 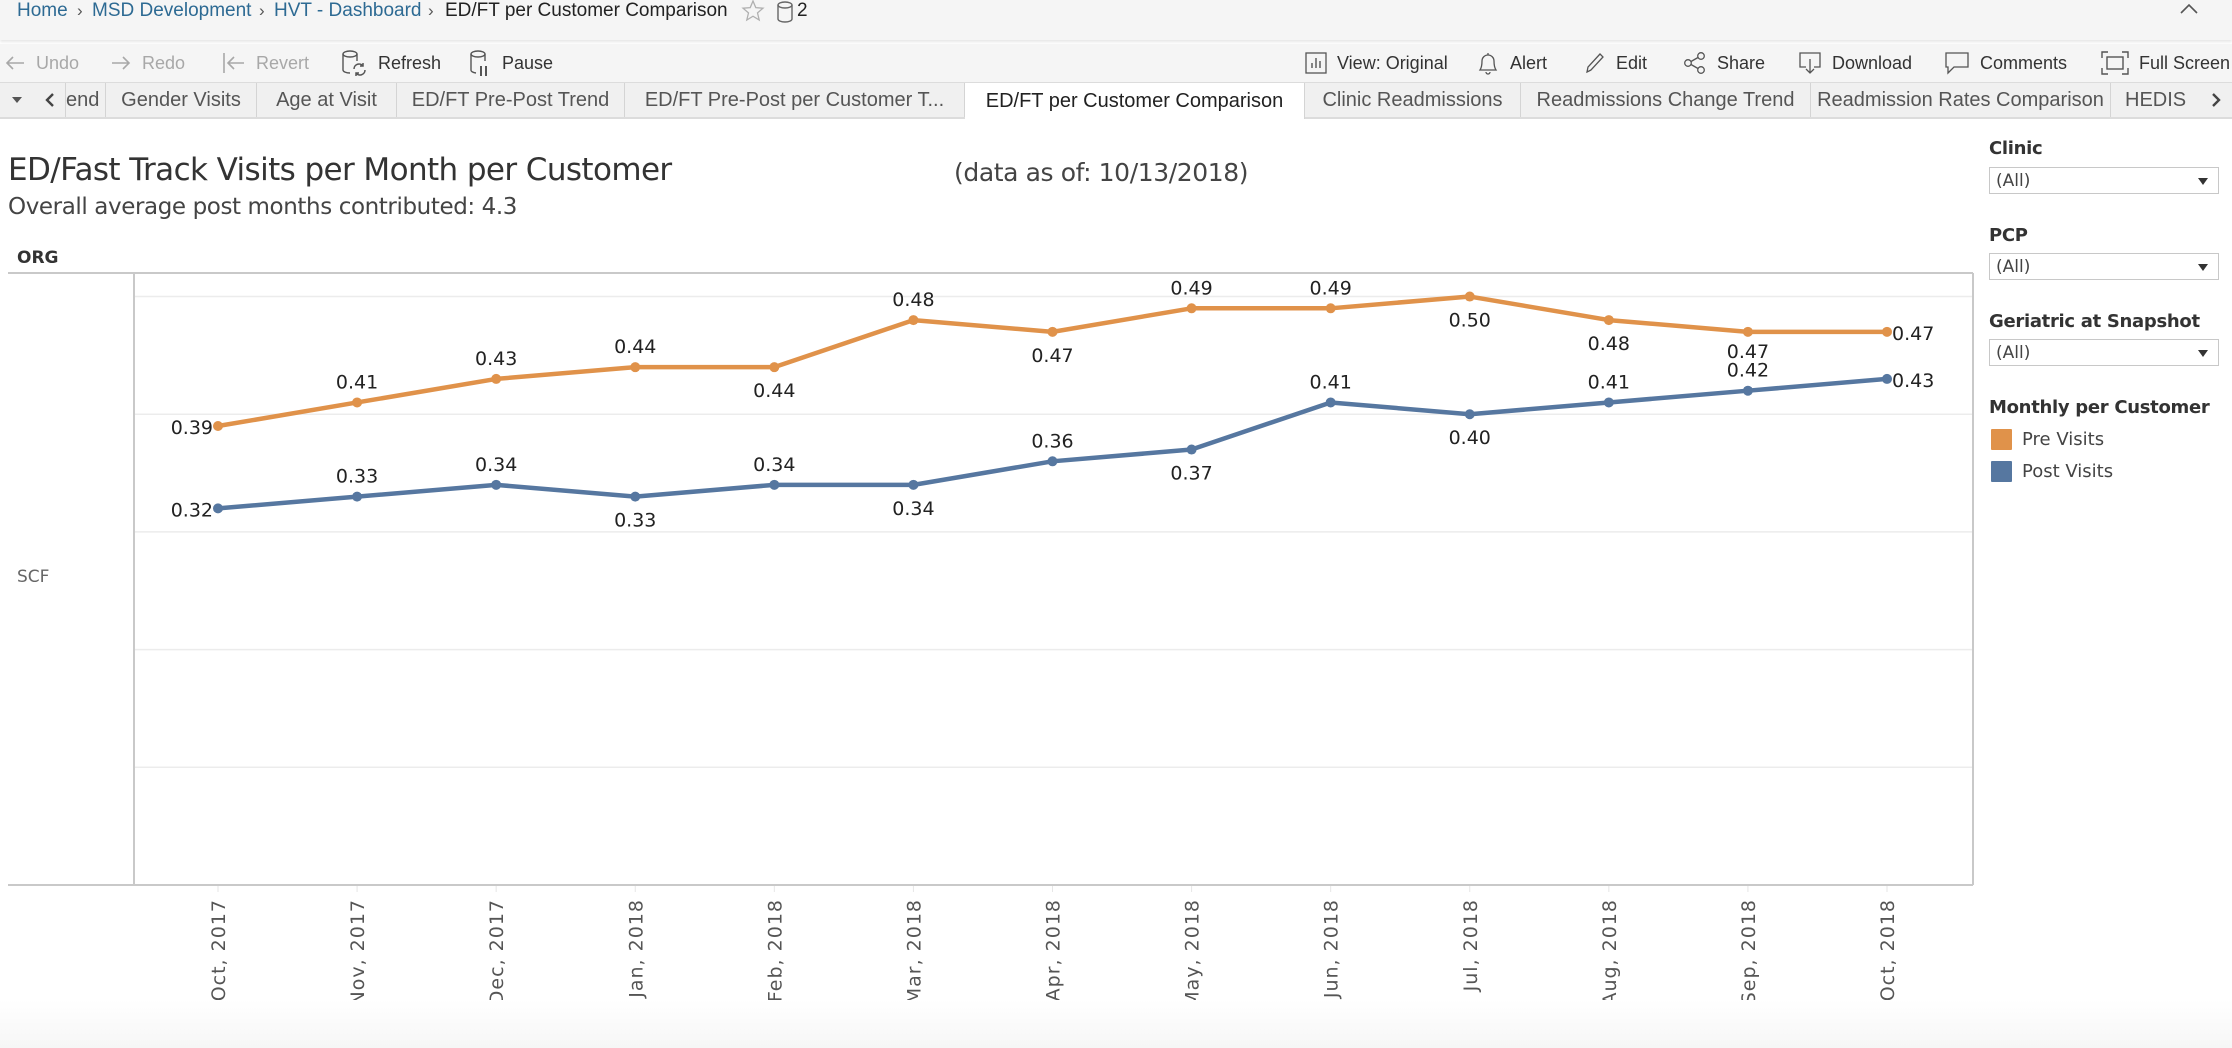 What do you see at coordinates (2063, 439) in the screenshot?
I see `legend-label-pre: Pre Visits` at bounding box center [2063, 439].